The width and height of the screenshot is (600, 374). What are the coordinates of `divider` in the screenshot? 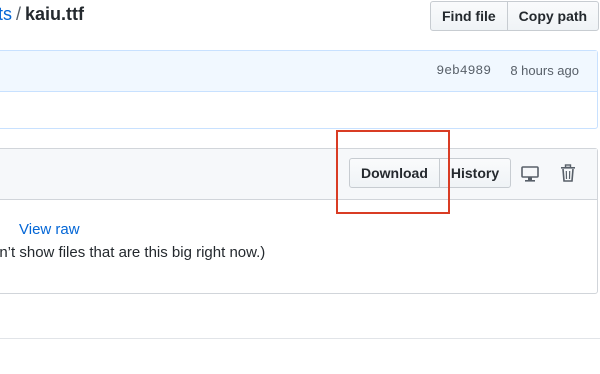 It's located at (300, 338).